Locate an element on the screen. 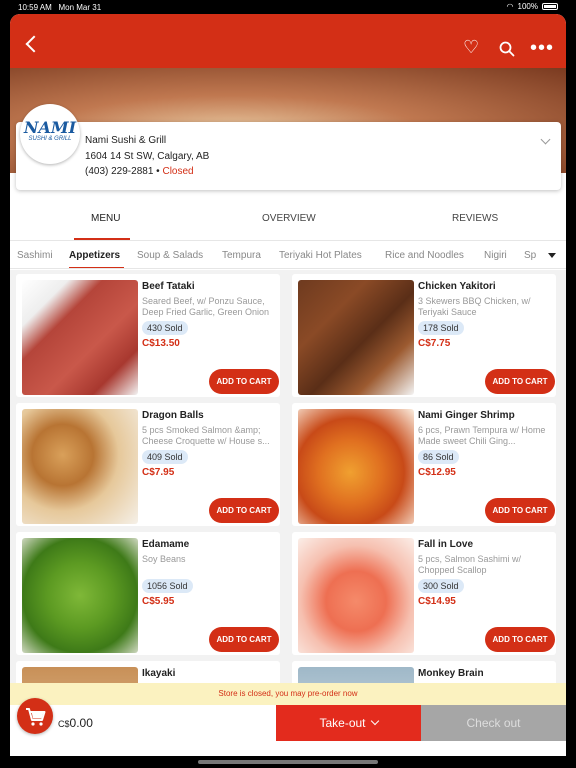  item-price: C$5.95 is located at coordinates (158, 601).